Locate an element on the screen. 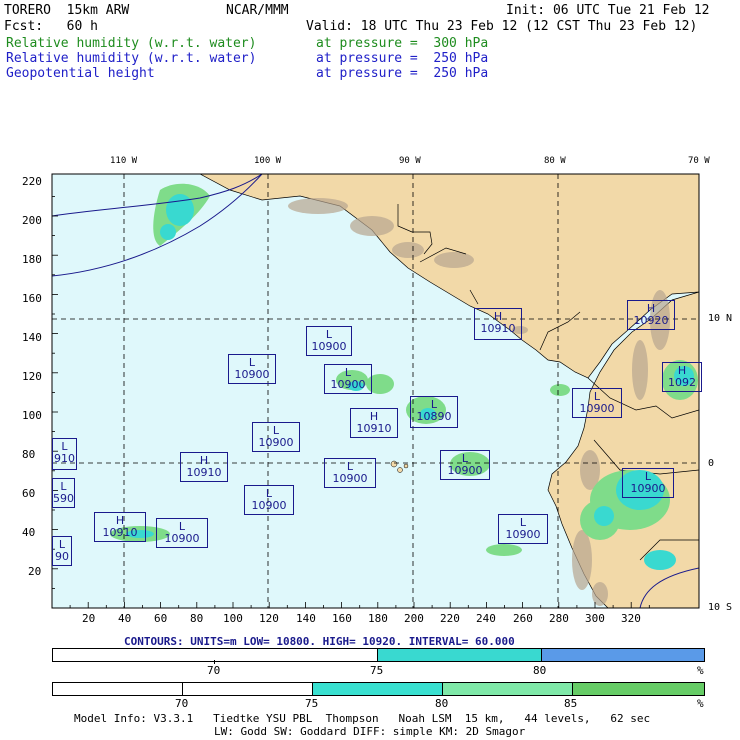 This screenshot has height=740, width=740. center-value: 590 is located at coordinates (63, 498).